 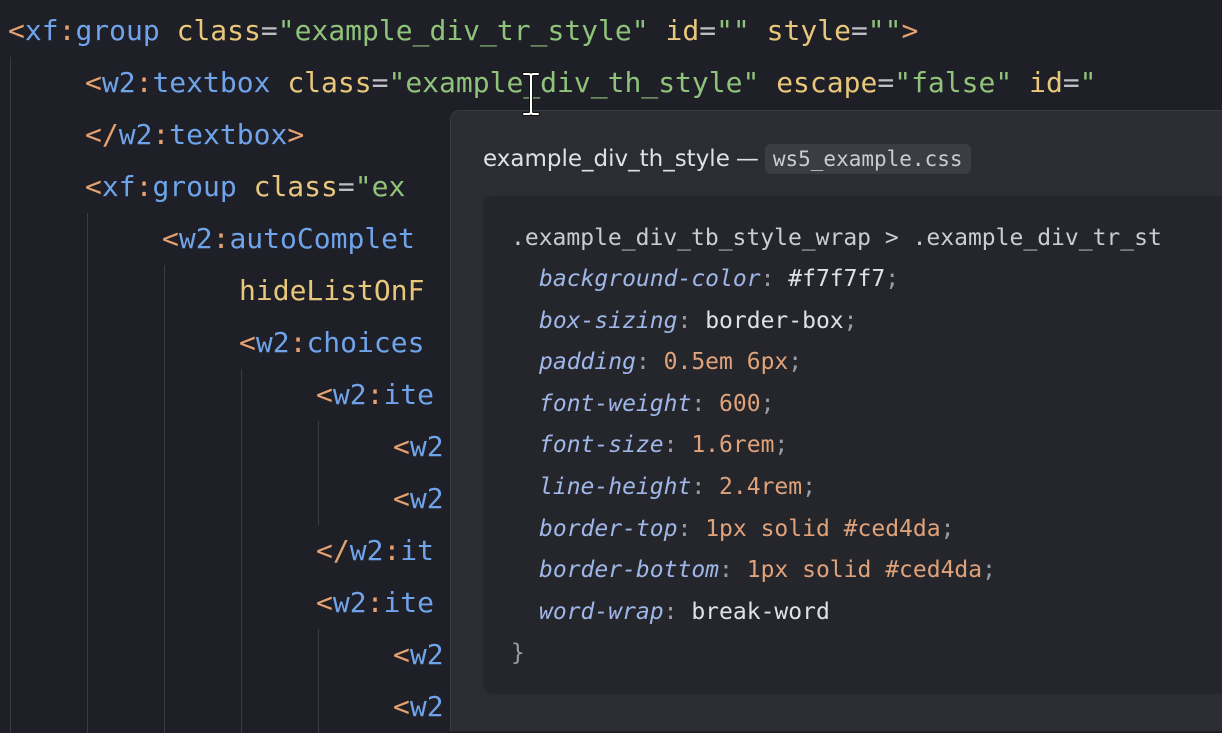 I want to click on code-token: xf, so click(x=41, y=30).